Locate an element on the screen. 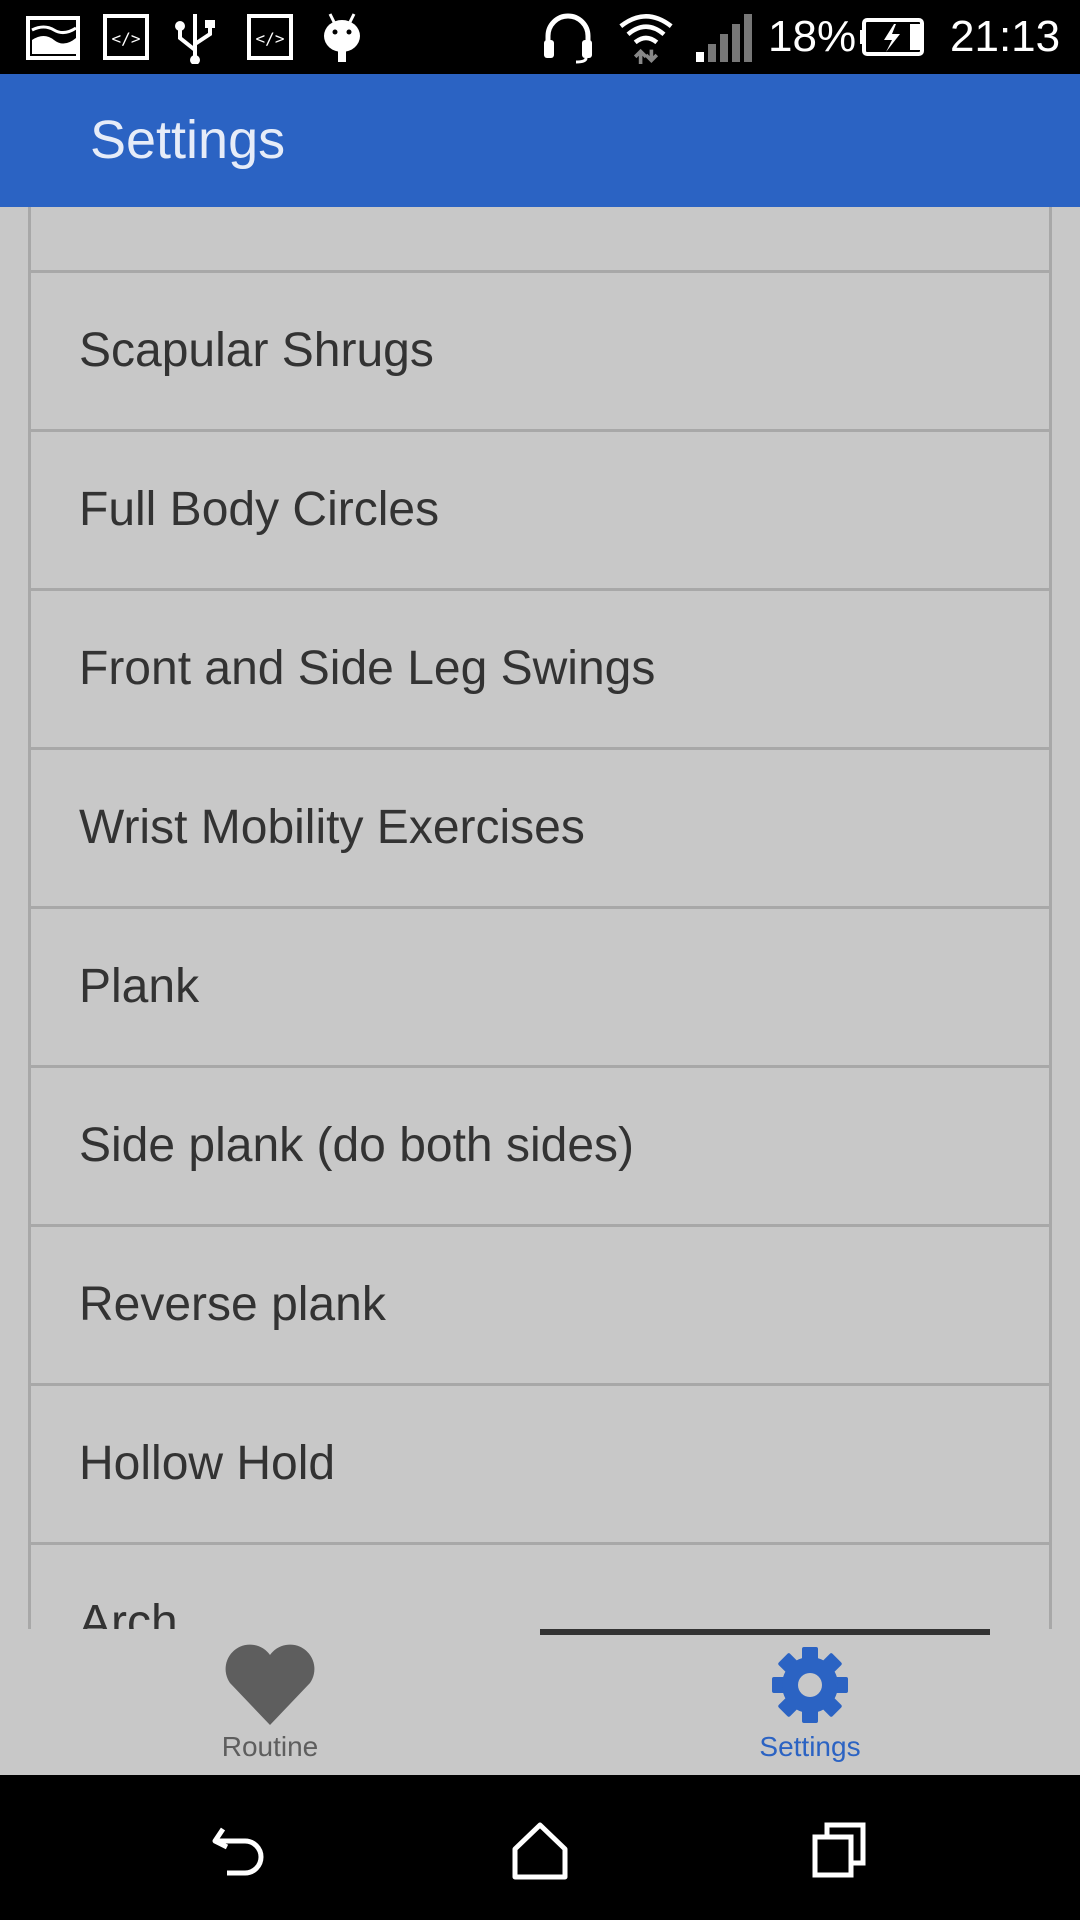 This screenshot has height=1920, width=1080. list-item: Wrist Mobility Exercises is located at coordinates (540, 826).